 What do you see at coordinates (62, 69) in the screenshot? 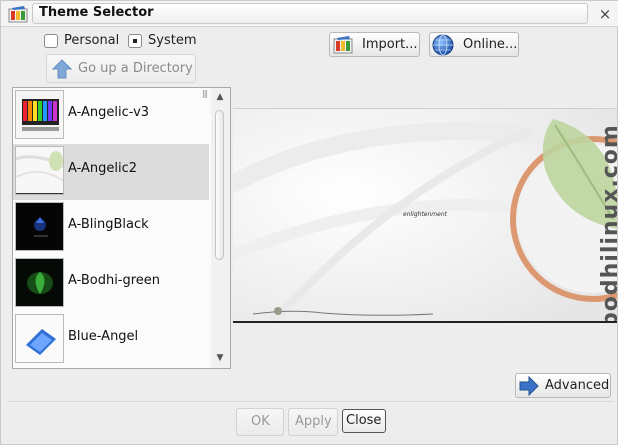
I see `arrow-up-icon` at bounding box center [62, 69].